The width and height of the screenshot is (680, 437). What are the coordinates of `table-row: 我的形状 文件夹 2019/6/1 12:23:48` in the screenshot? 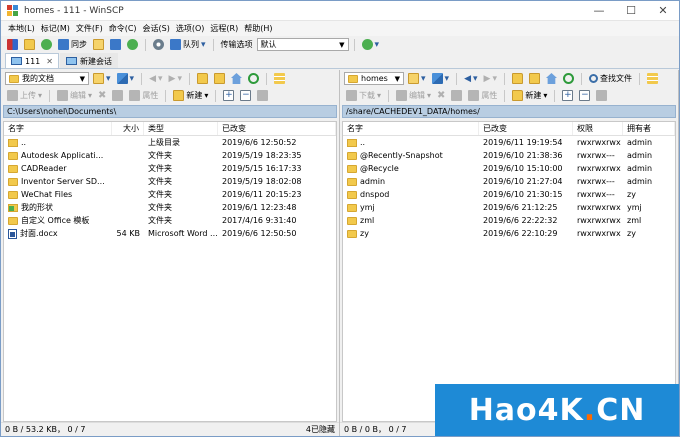 It's located at (170, 207).